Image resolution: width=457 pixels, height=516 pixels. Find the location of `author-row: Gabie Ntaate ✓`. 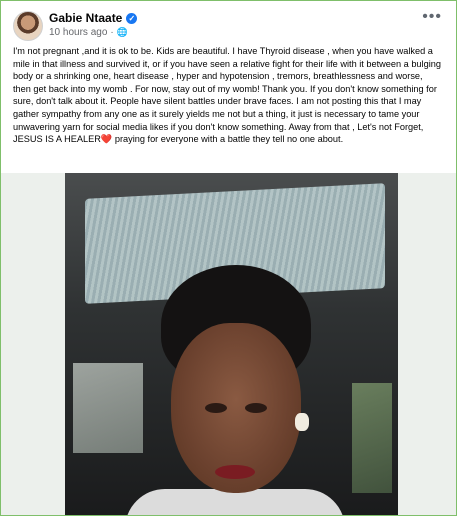

author-row: Gabie Ntaate ✓ is located at coordinates (93, 18).